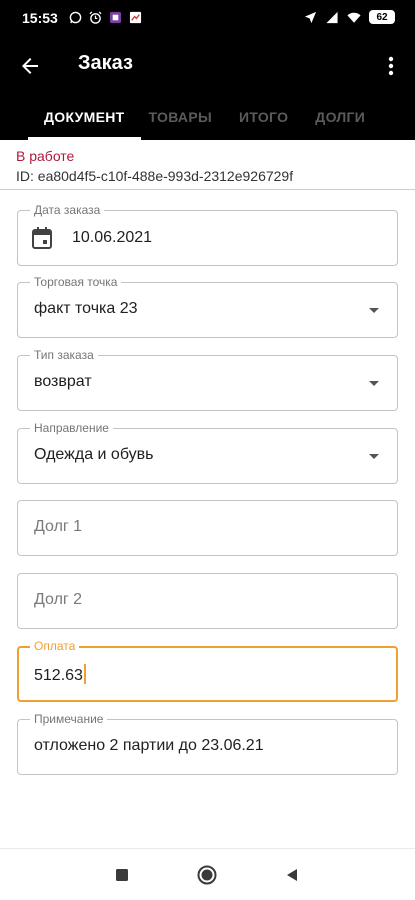  Describe the element at coordinates (84, 674) in the screenshot. I see `text-cursor` at that location.